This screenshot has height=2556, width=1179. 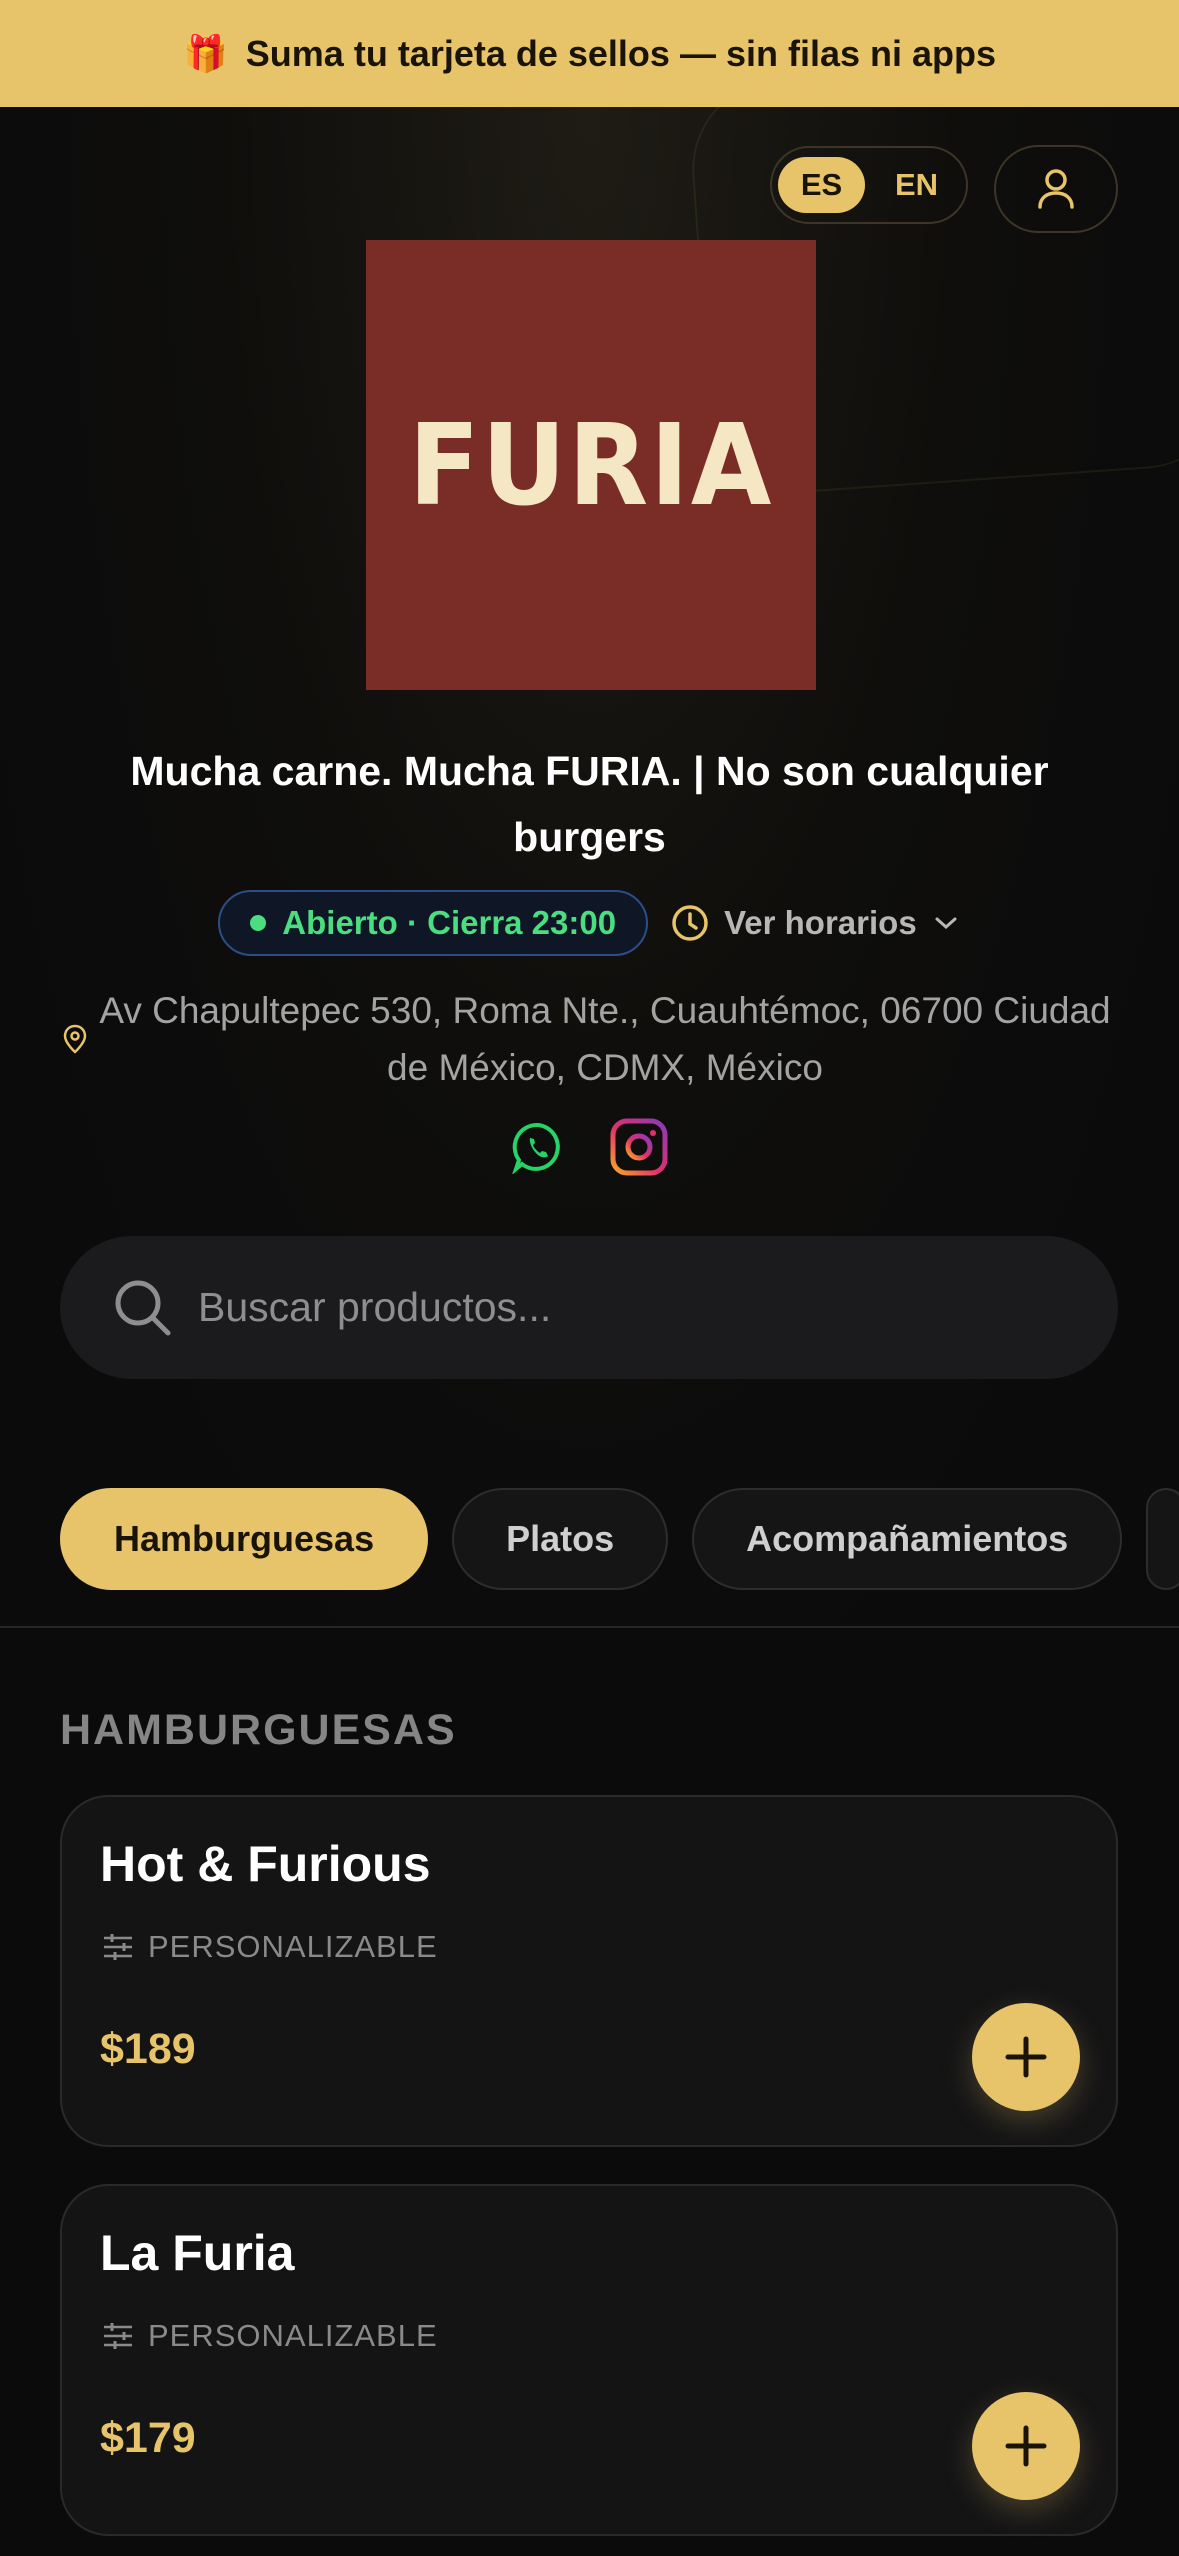 I want to click on gift-icon: 🎁, so click(x=205, y=53).